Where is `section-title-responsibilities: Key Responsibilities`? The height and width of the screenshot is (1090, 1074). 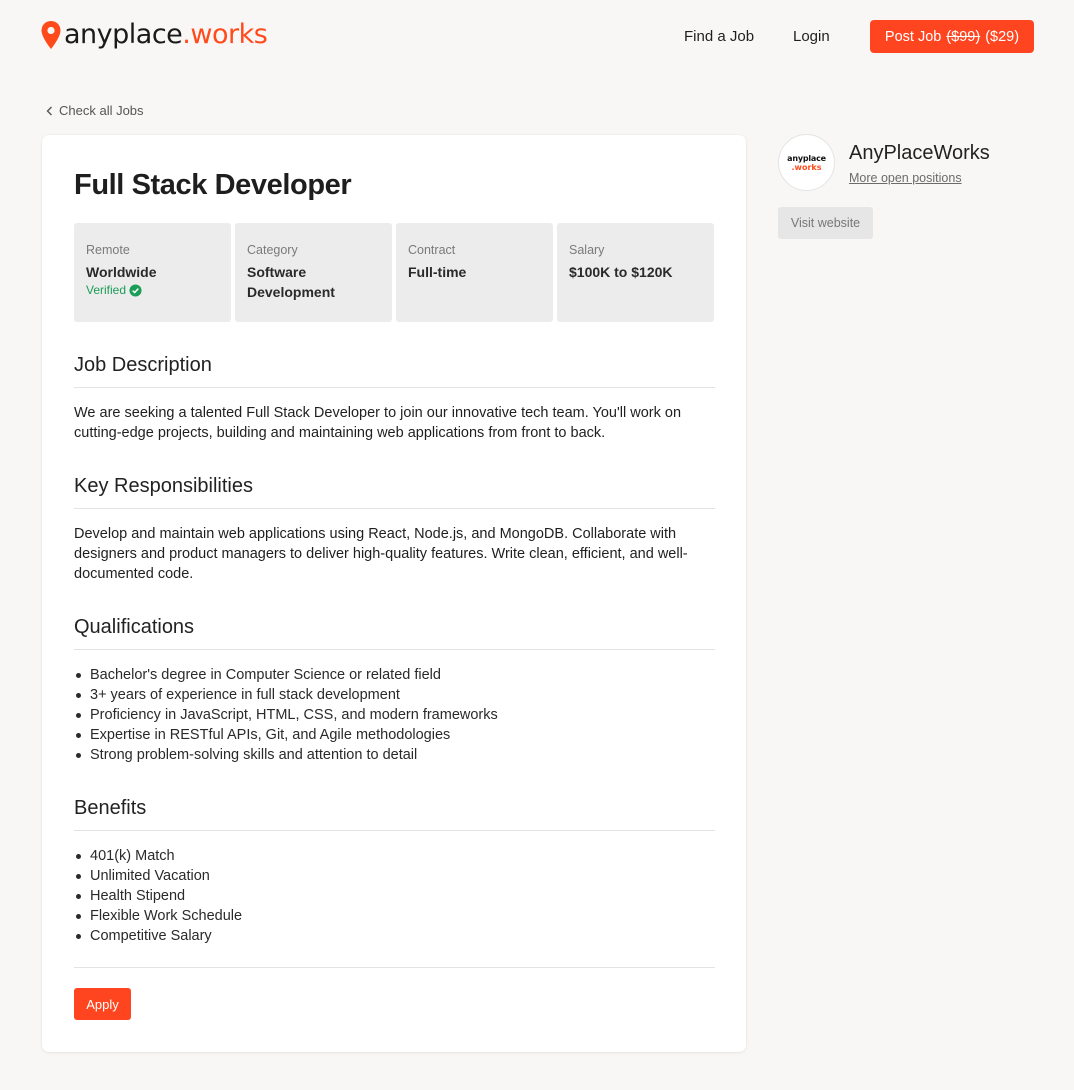
section-title-responsibilities: Key Responsibilities is located at coordinates (163, 486).